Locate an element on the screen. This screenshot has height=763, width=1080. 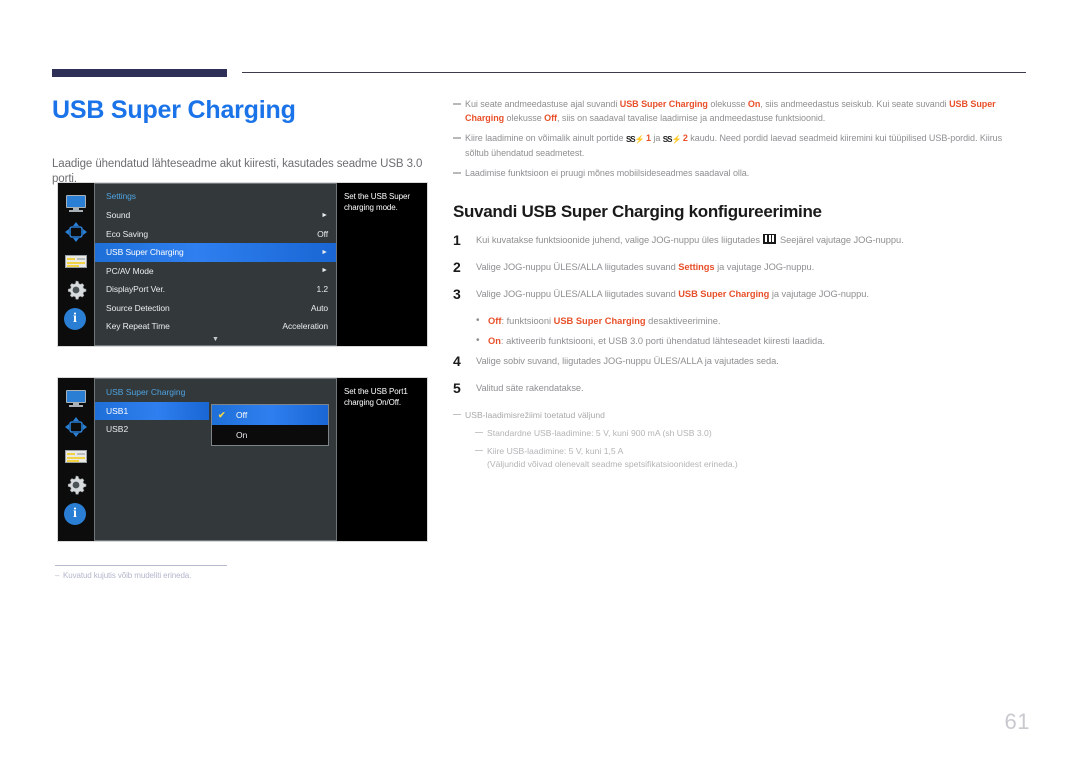
step-number: 1 is located at coordinates (457, 239).